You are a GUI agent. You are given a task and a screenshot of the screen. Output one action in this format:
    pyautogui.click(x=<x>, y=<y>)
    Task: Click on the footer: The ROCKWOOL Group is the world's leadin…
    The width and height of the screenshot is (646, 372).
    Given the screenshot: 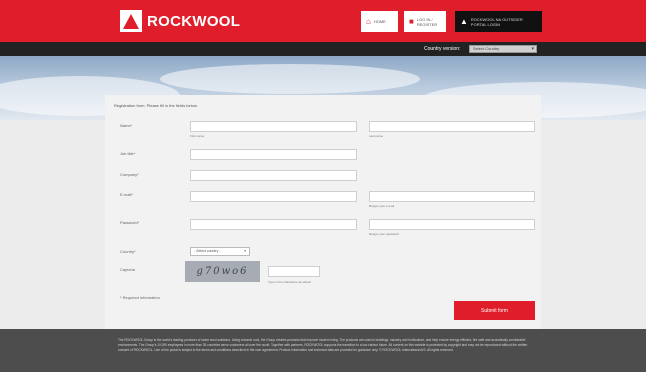 What is the action you would take?
    pyautogui.click(x=323, y=350)
    